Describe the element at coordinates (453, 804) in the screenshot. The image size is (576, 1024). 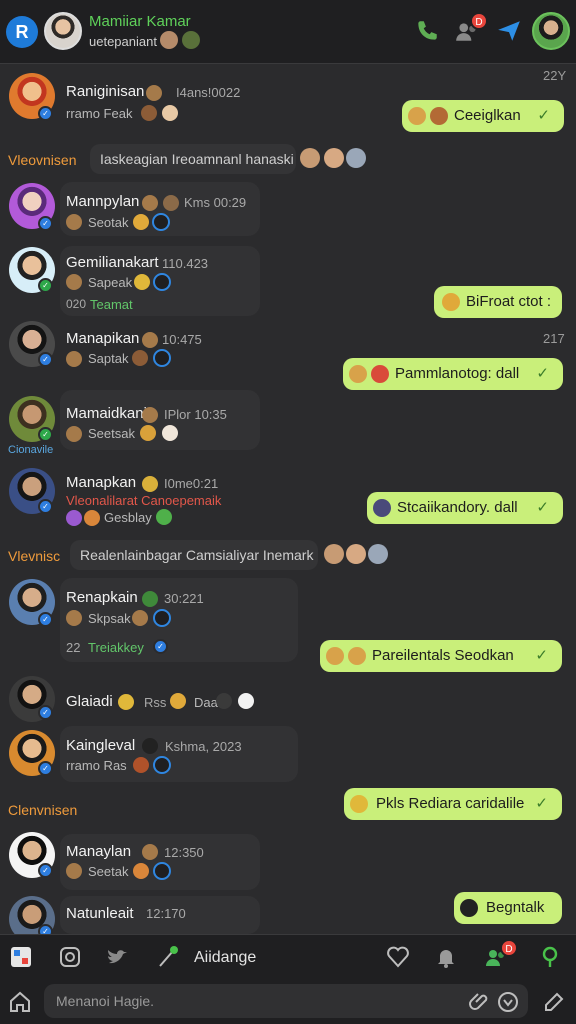
I see `outgoing-message: Pkls Rediara caridalile ✓` at that location.